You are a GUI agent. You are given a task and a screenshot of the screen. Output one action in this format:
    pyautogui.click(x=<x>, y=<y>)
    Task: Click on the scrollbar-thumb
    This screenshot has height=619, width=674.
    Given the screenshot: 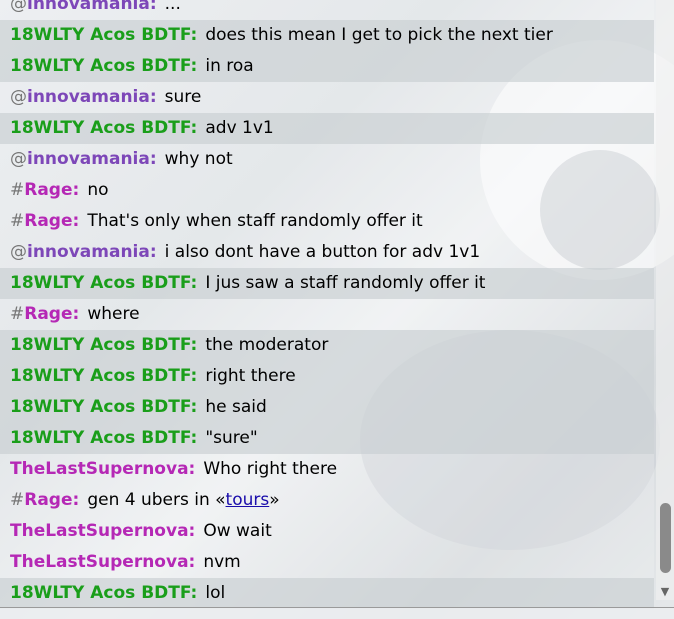 What is the action you would take?
    pyautogui.click(x=665, y=538)
    